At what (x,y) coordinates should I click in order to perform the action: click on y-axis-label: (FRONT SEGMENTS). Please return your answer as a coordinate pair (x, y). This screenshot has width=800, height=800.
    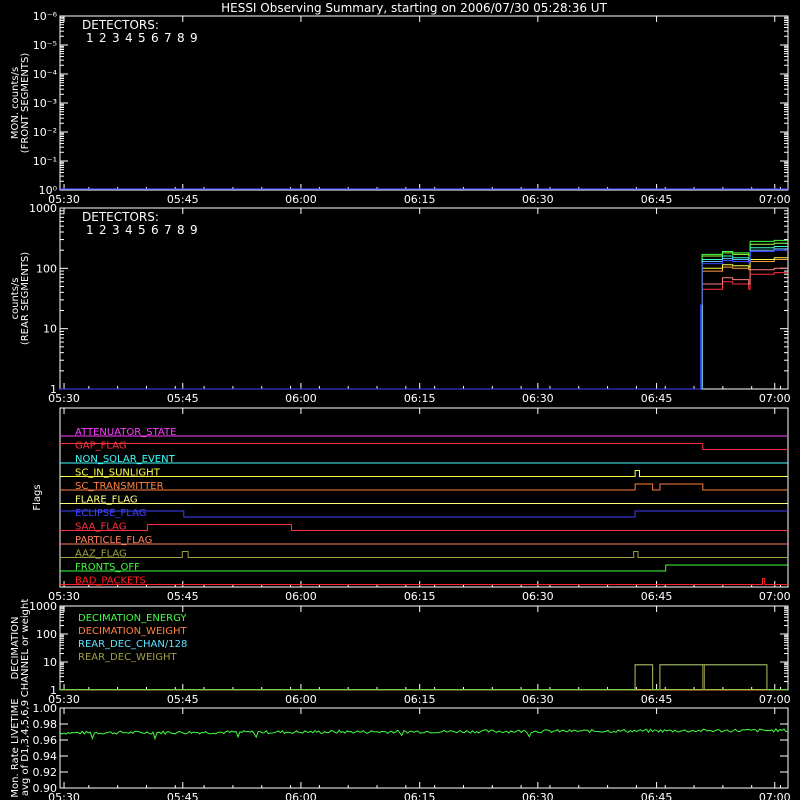
    Looking at the image, I should click on (25, 103).